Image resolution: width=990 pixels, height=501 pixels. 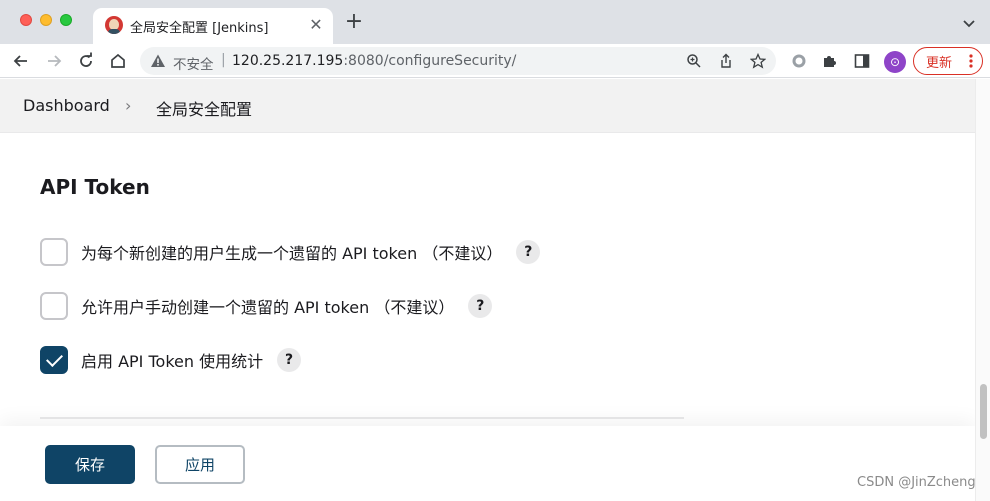 What do you see at coordinates (969, 22) in the screenshot?
I see `tab-search-chevron-icon` at bounding box center [969, 22].